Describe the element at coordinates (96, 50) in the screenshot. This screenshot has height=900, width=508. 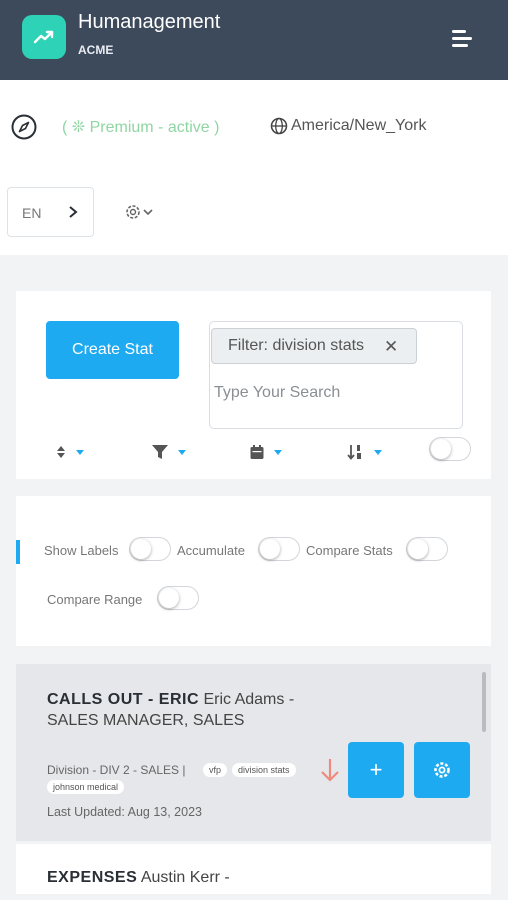
I see `org-name: ACME` at that location.